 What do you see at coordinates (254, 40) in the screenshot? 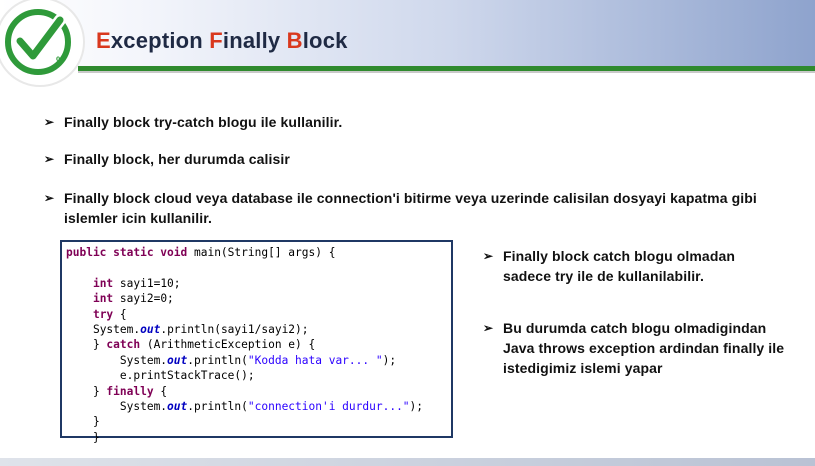
I see `title-word-2: inally` at bounding box center [254, 40].